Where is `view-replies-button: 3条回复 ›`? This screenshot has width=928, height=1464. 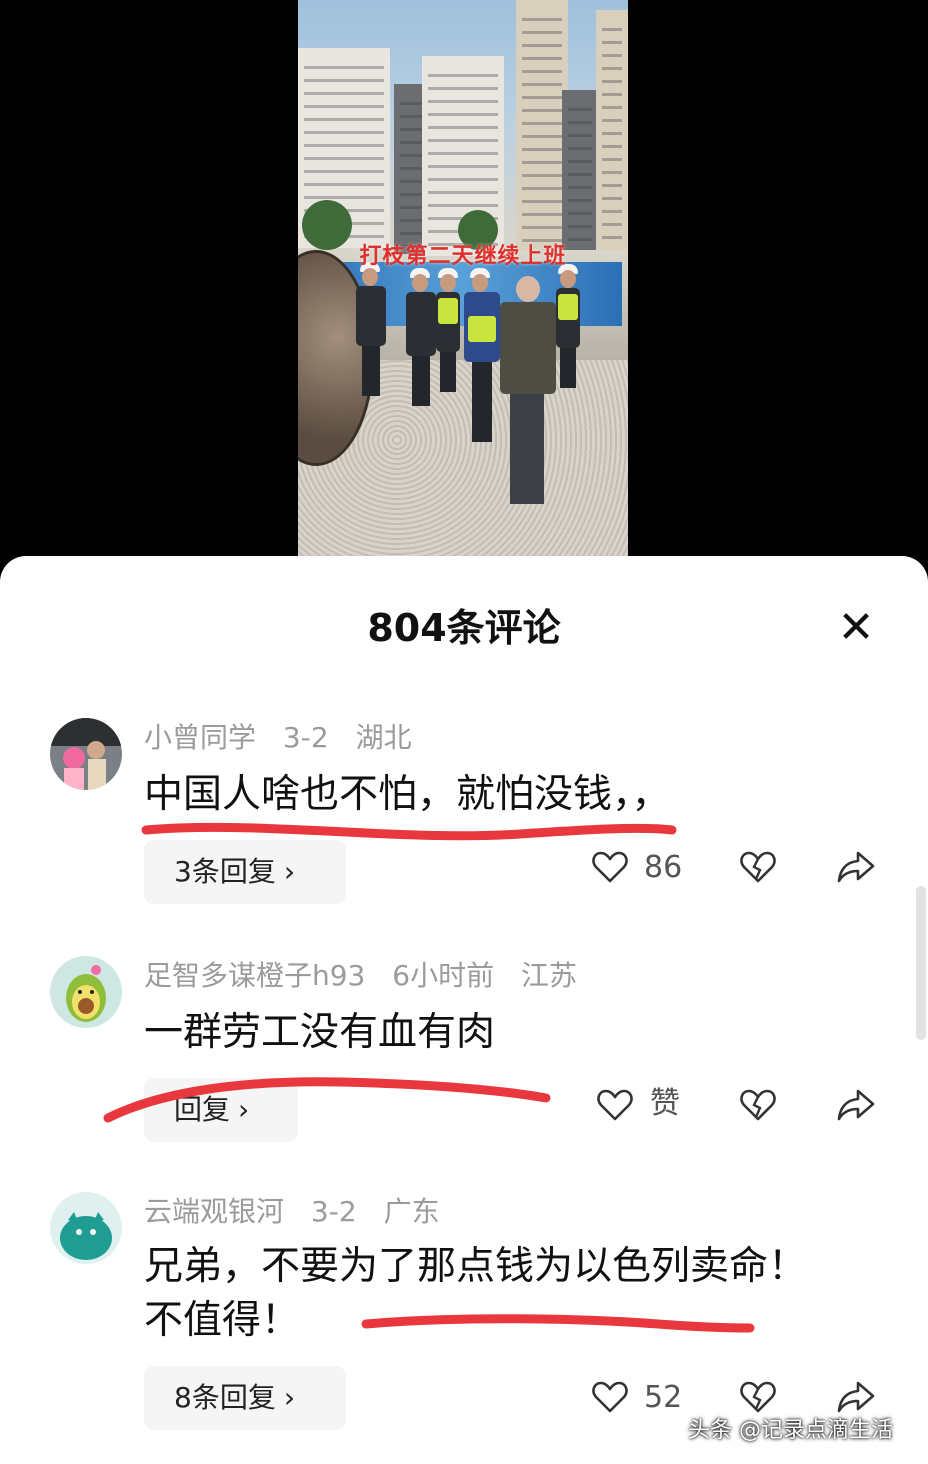
view-replies-button: 3条回复 › is located at coordinates (245, 872).